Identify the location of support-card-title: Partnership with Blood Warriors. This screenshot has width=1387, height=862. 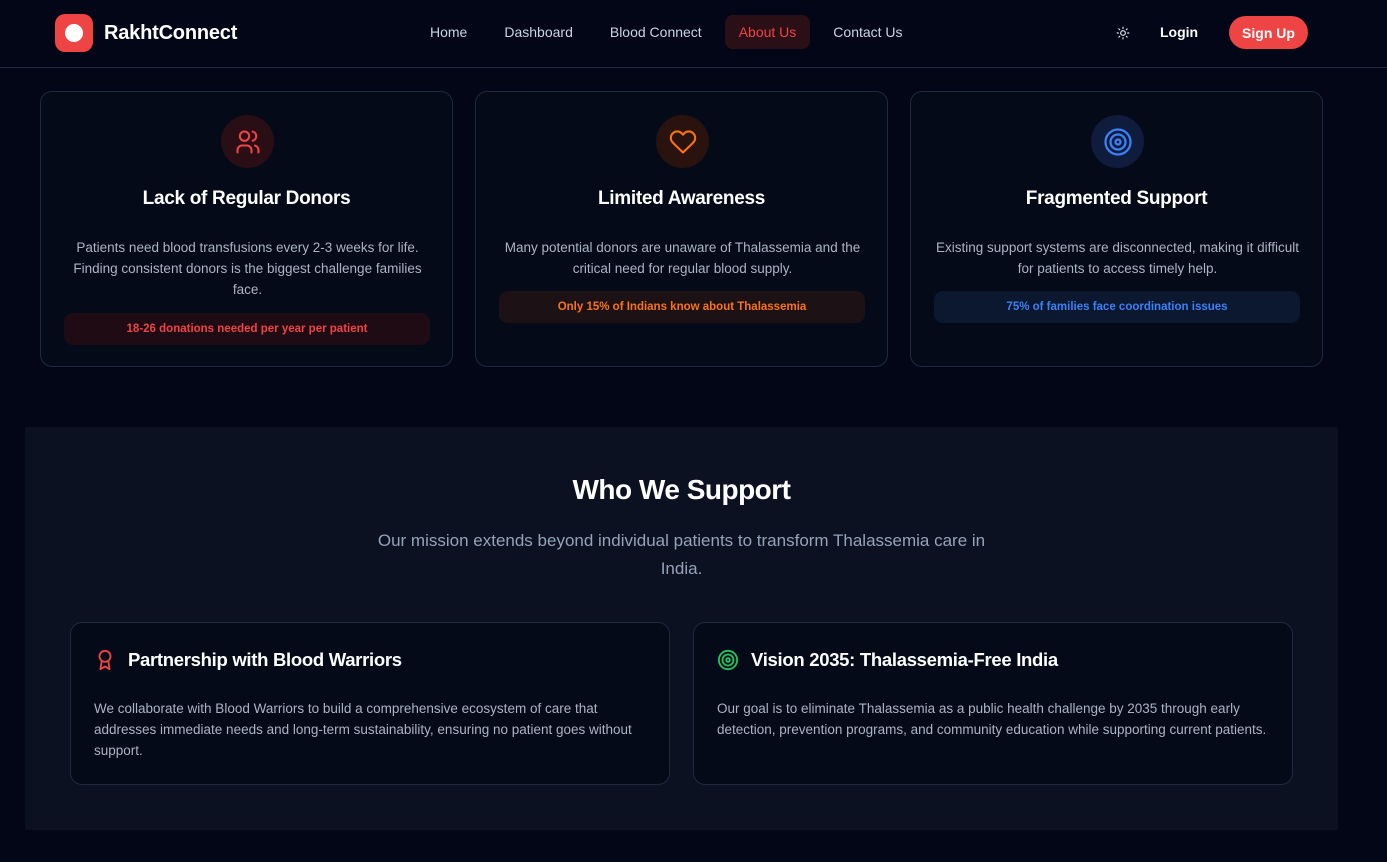
(265, 659).